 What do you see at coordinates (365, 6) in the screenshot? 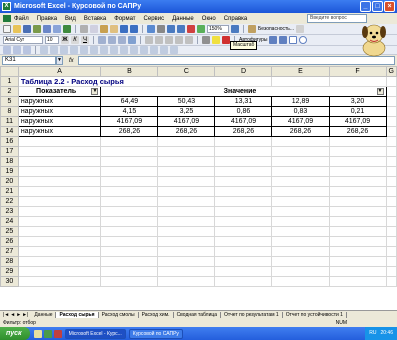
I see `minimize-button: _` at bounding box center [365, 6].